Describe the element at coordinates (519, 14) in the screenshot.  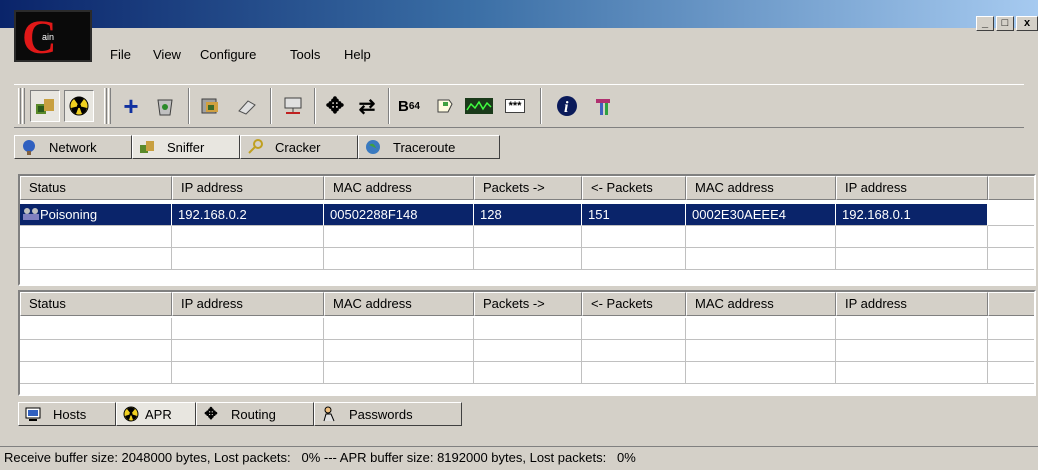
I see `title-bar` at that location.